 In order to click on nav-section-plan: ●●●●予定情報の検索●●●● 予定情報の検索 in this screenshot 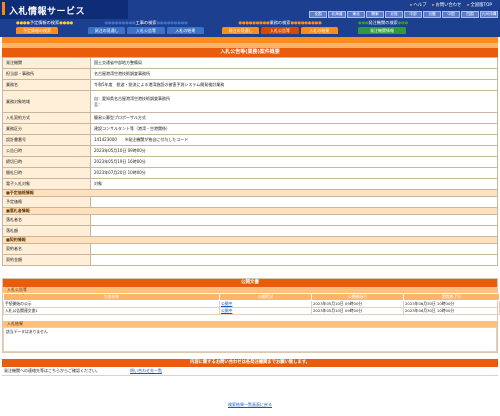, I will do `click(44, 27)`.